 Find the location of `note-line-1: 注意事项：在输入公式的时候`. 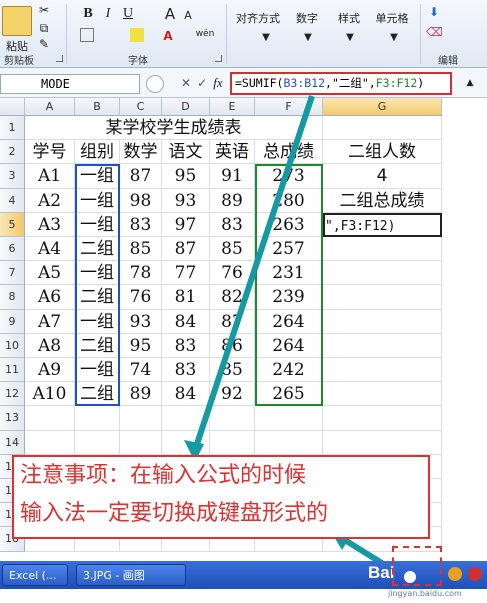

note-line-1: 注意事项：在输入公式的时候 is located at coordinates (163, 475).